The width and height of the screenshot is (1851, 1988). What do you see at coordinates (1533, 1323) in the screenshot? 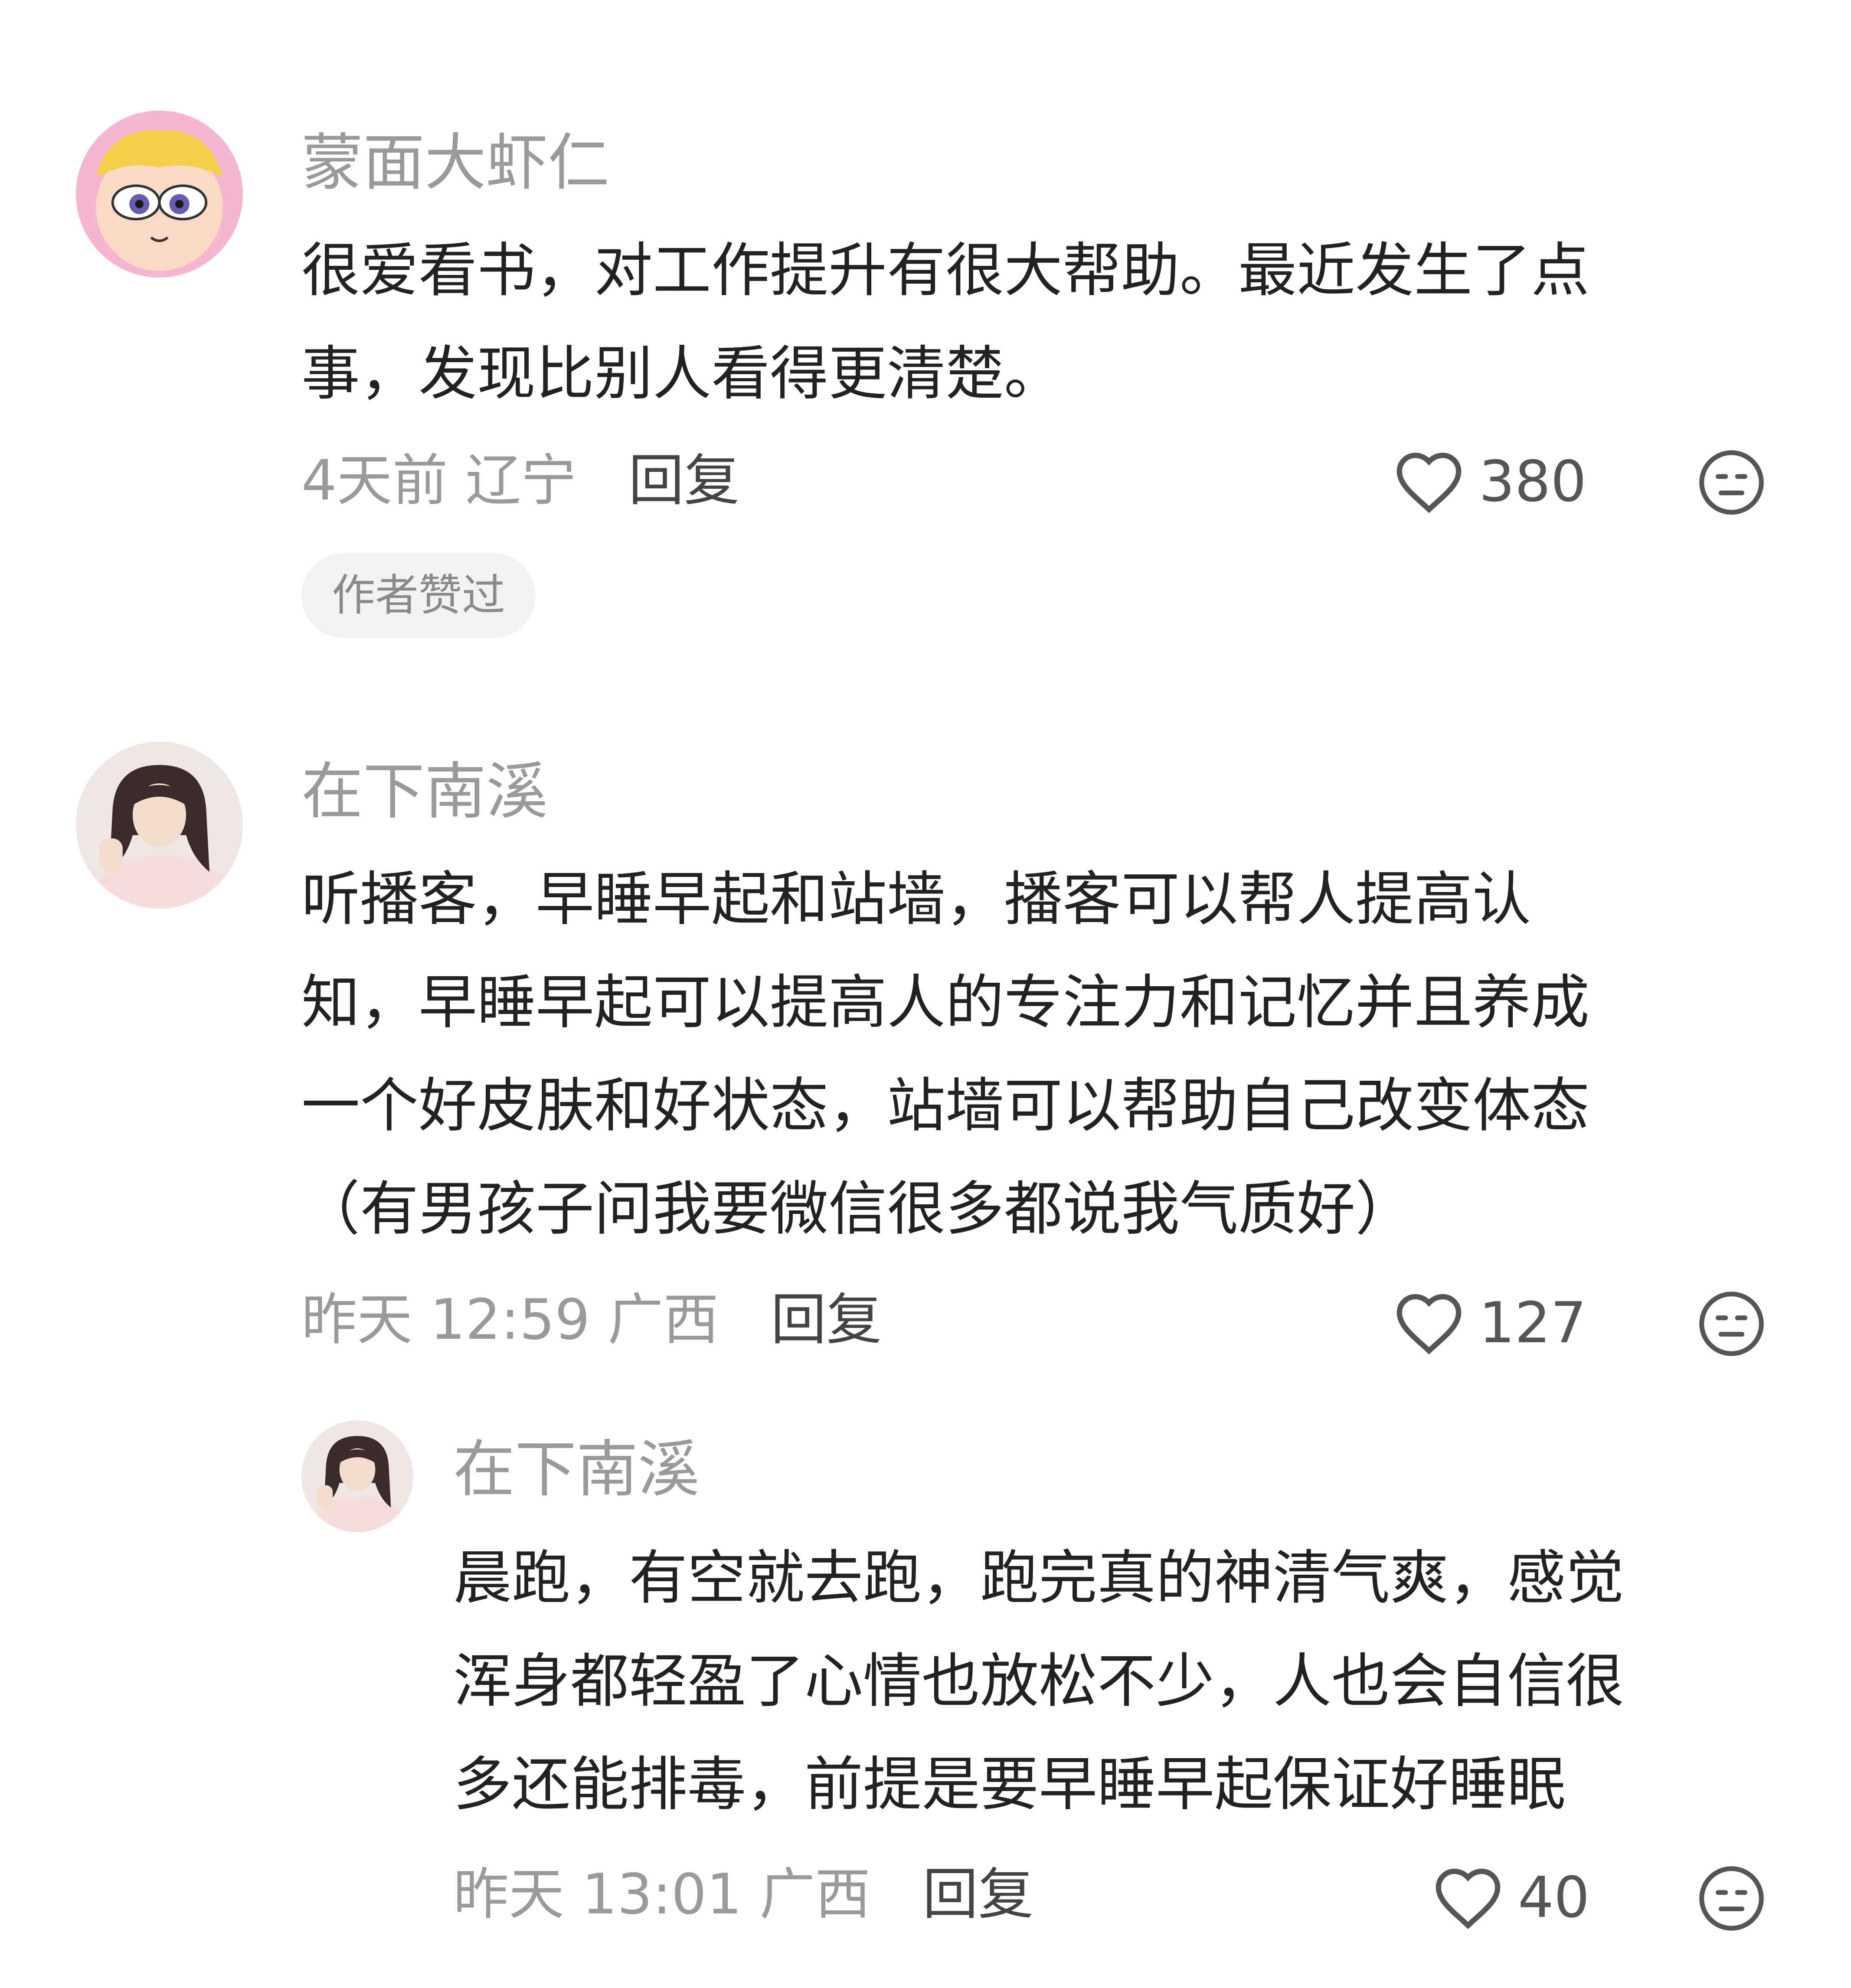
I see `like-count: 127` at bounding box center [1533, 1323].